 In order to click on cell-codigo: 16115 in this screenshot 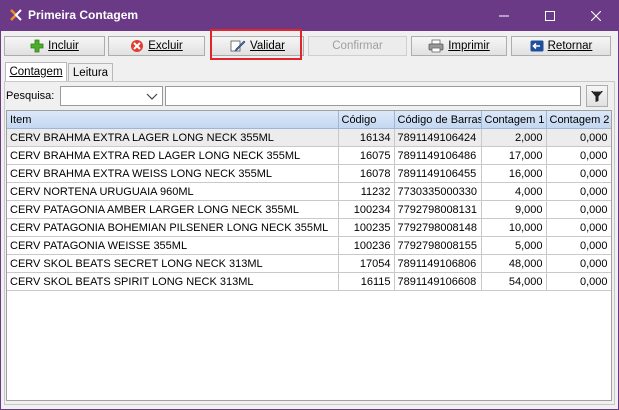, I will do `click(366, 281)`.